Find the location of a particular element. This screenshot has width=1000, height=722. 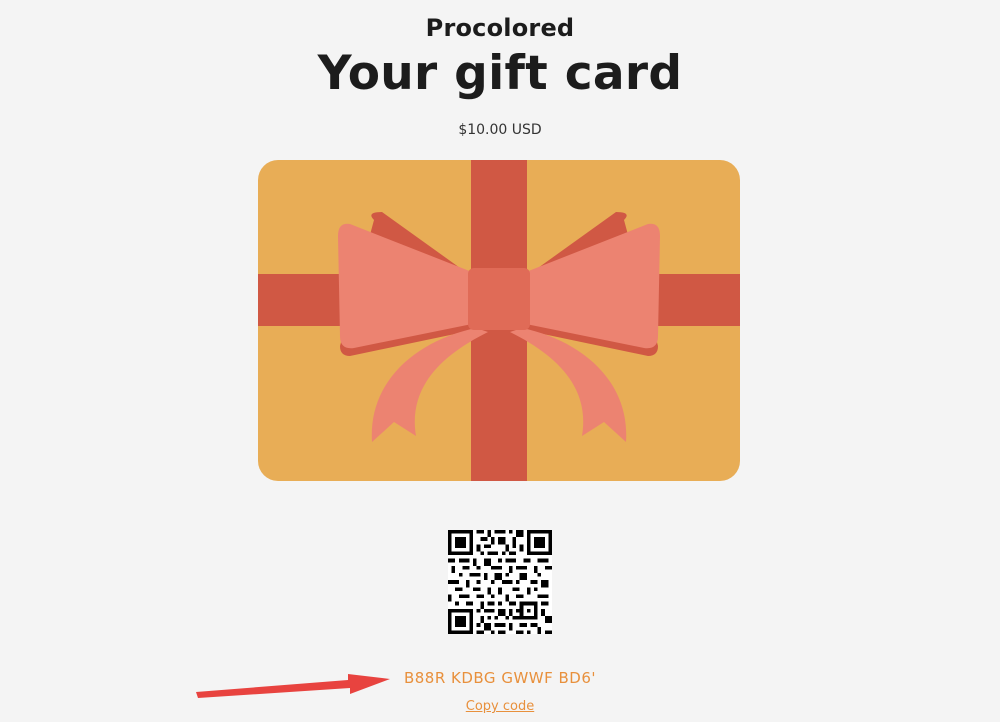

copy-code-button: Copy code is located at coordinates (500, 706).